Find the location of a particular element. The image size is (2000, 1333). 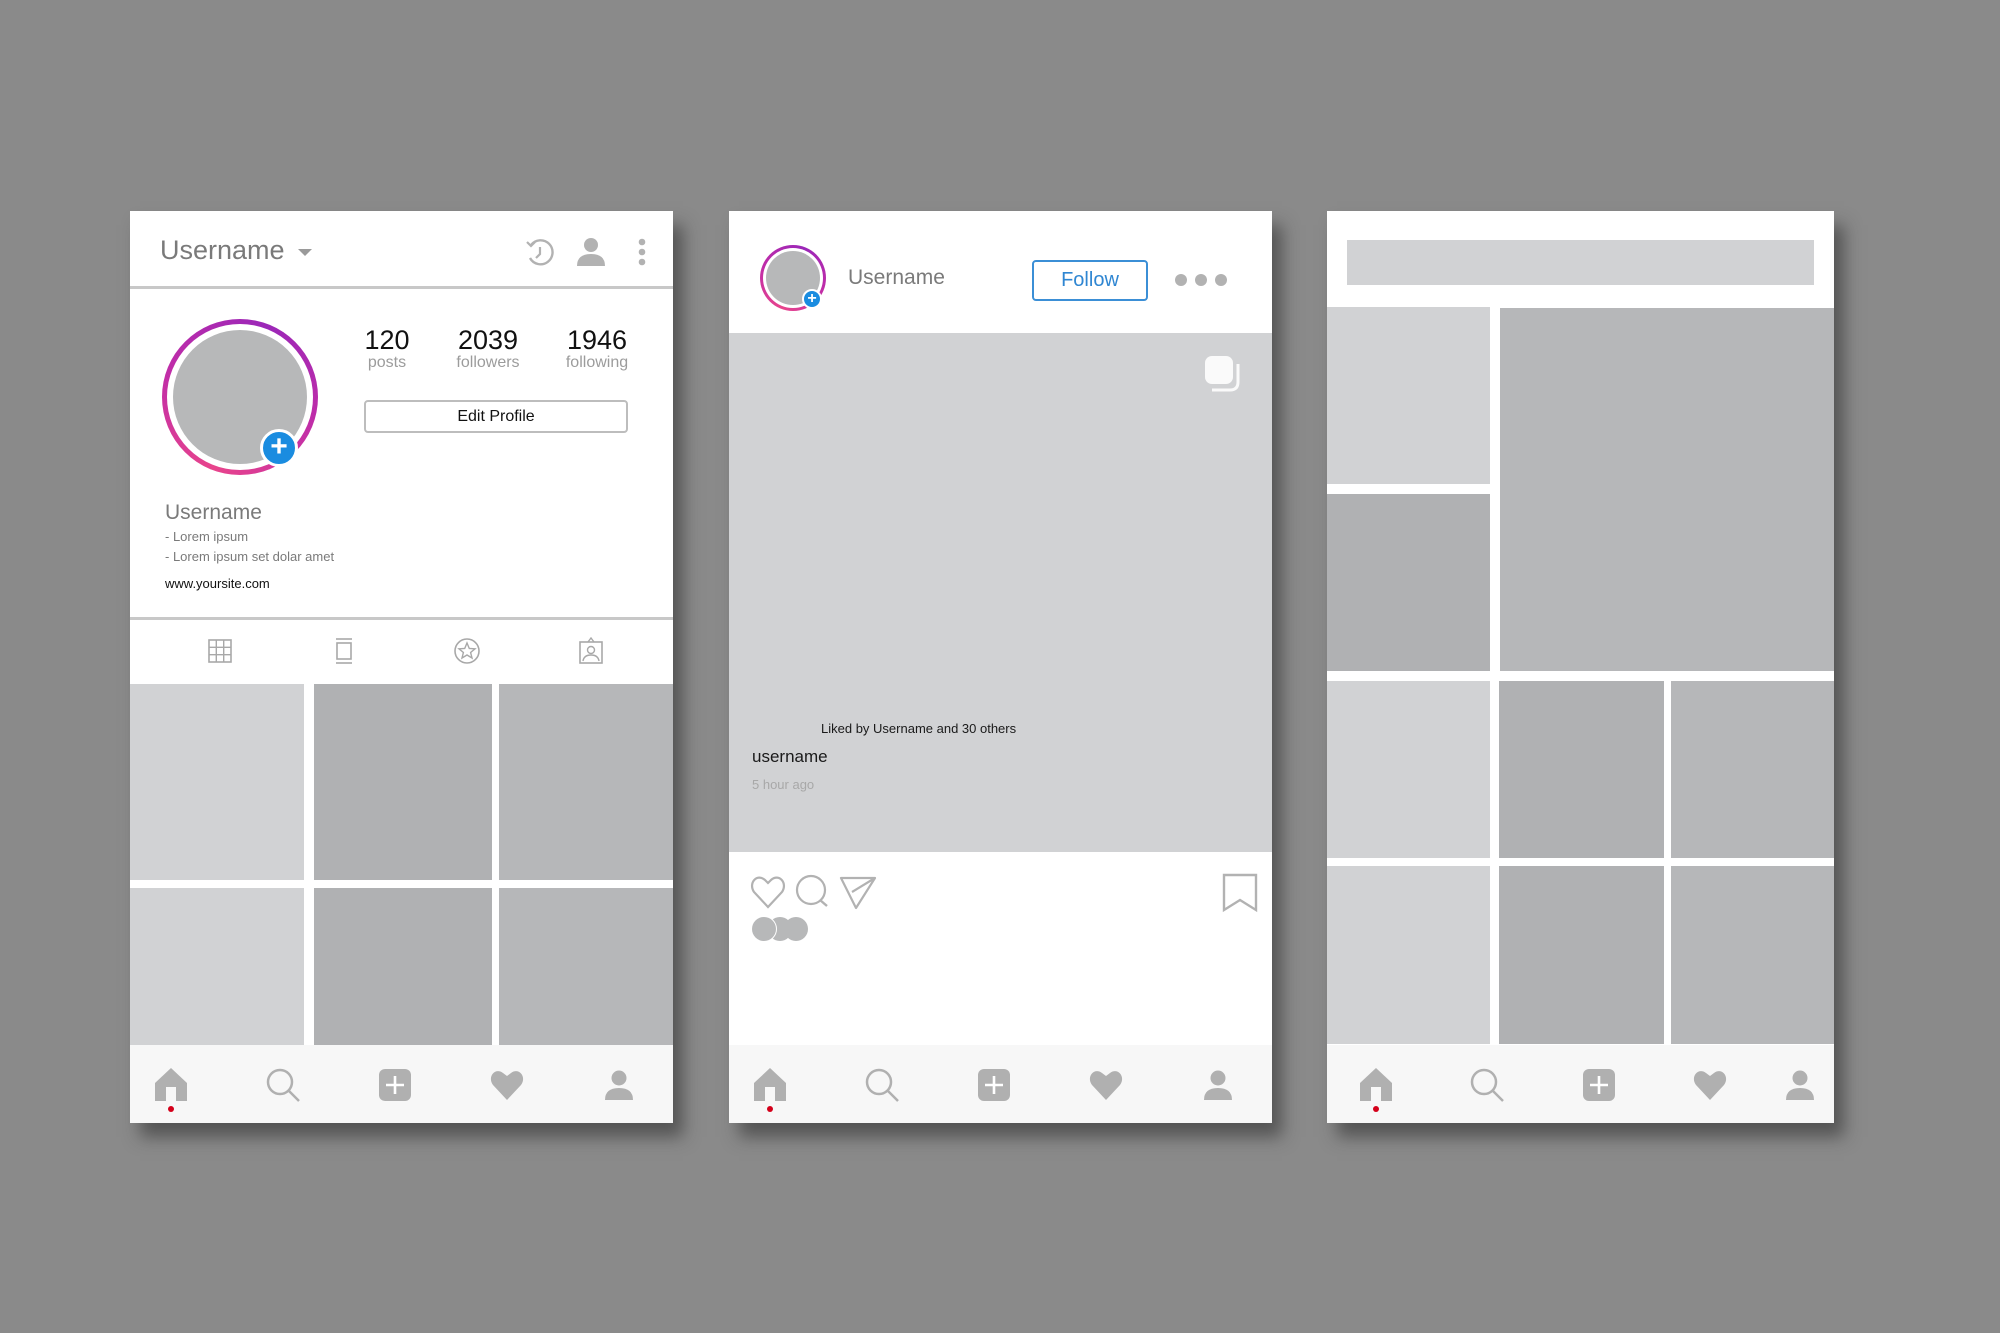

stat-following: 1946 following is located at coordinates (597, 348).